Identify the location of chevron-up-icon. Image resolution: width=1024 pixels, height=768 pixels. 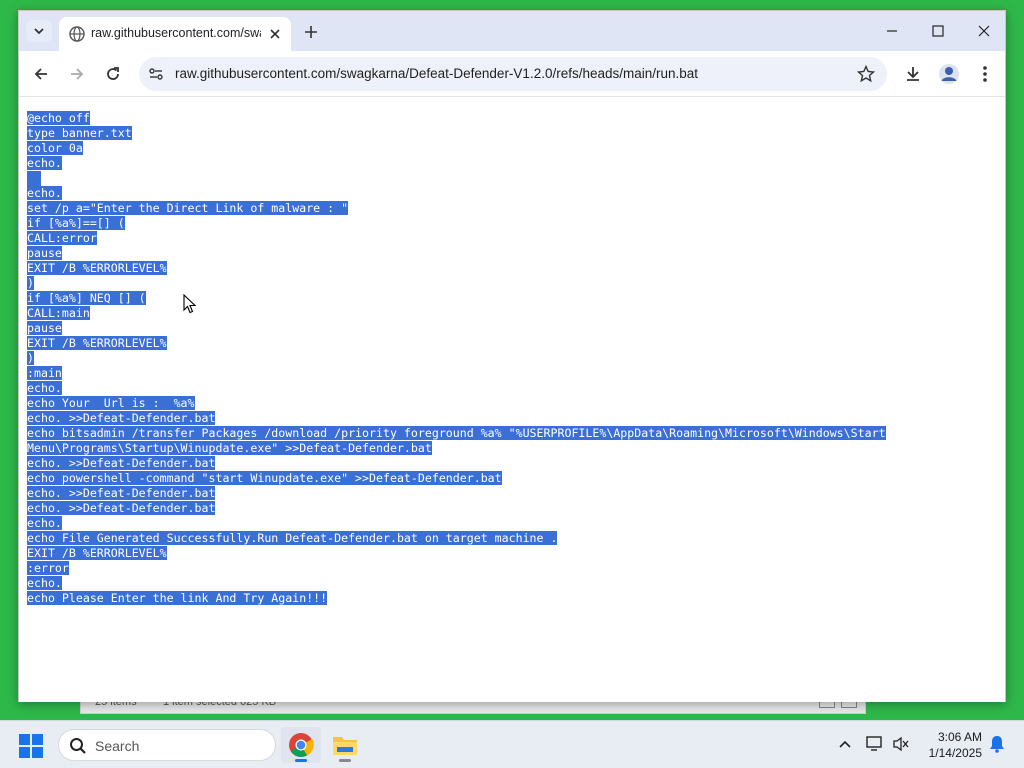
(845, 744).